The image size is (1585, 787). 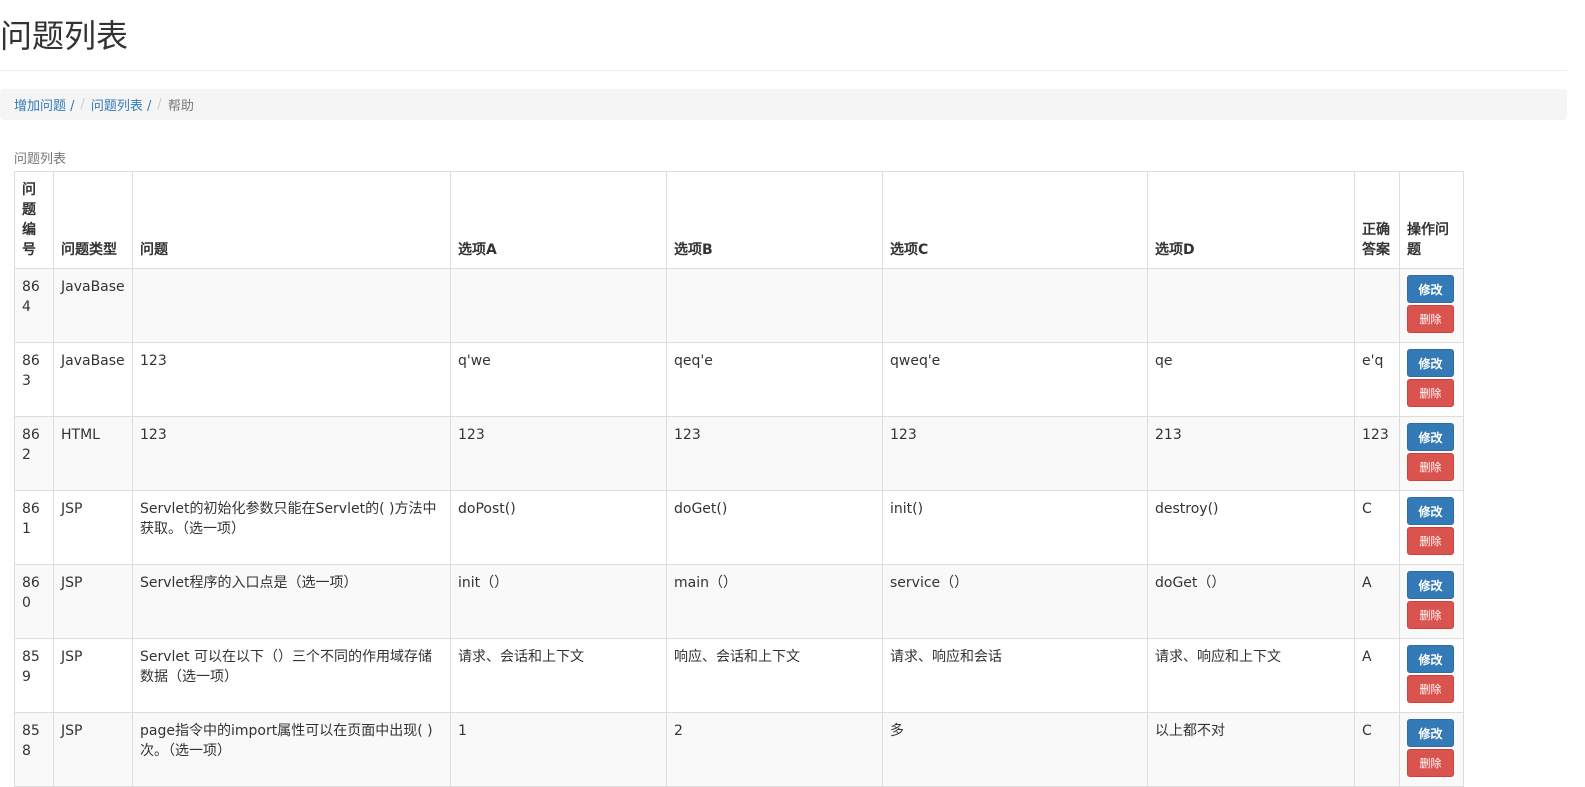 What do you see at coordinates (180, 106) in the screenshot?
I see `breadcrumb-help: 帮助` at bounding box center [180, 106].